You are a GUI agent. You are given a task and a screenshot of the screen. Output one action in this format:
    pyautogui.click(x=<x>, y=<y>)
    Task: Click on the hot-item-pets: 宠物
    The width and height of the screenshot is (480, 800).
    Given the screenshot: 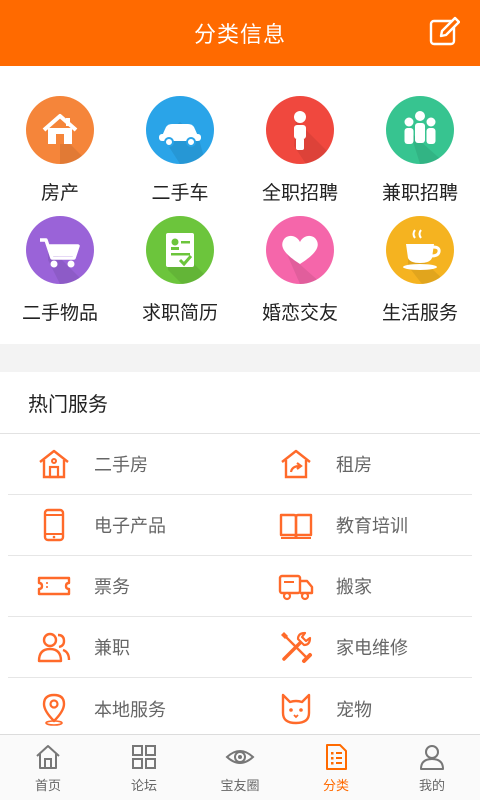 What is the action you would take?
    pyautogui.click(x=360, y=708)
    